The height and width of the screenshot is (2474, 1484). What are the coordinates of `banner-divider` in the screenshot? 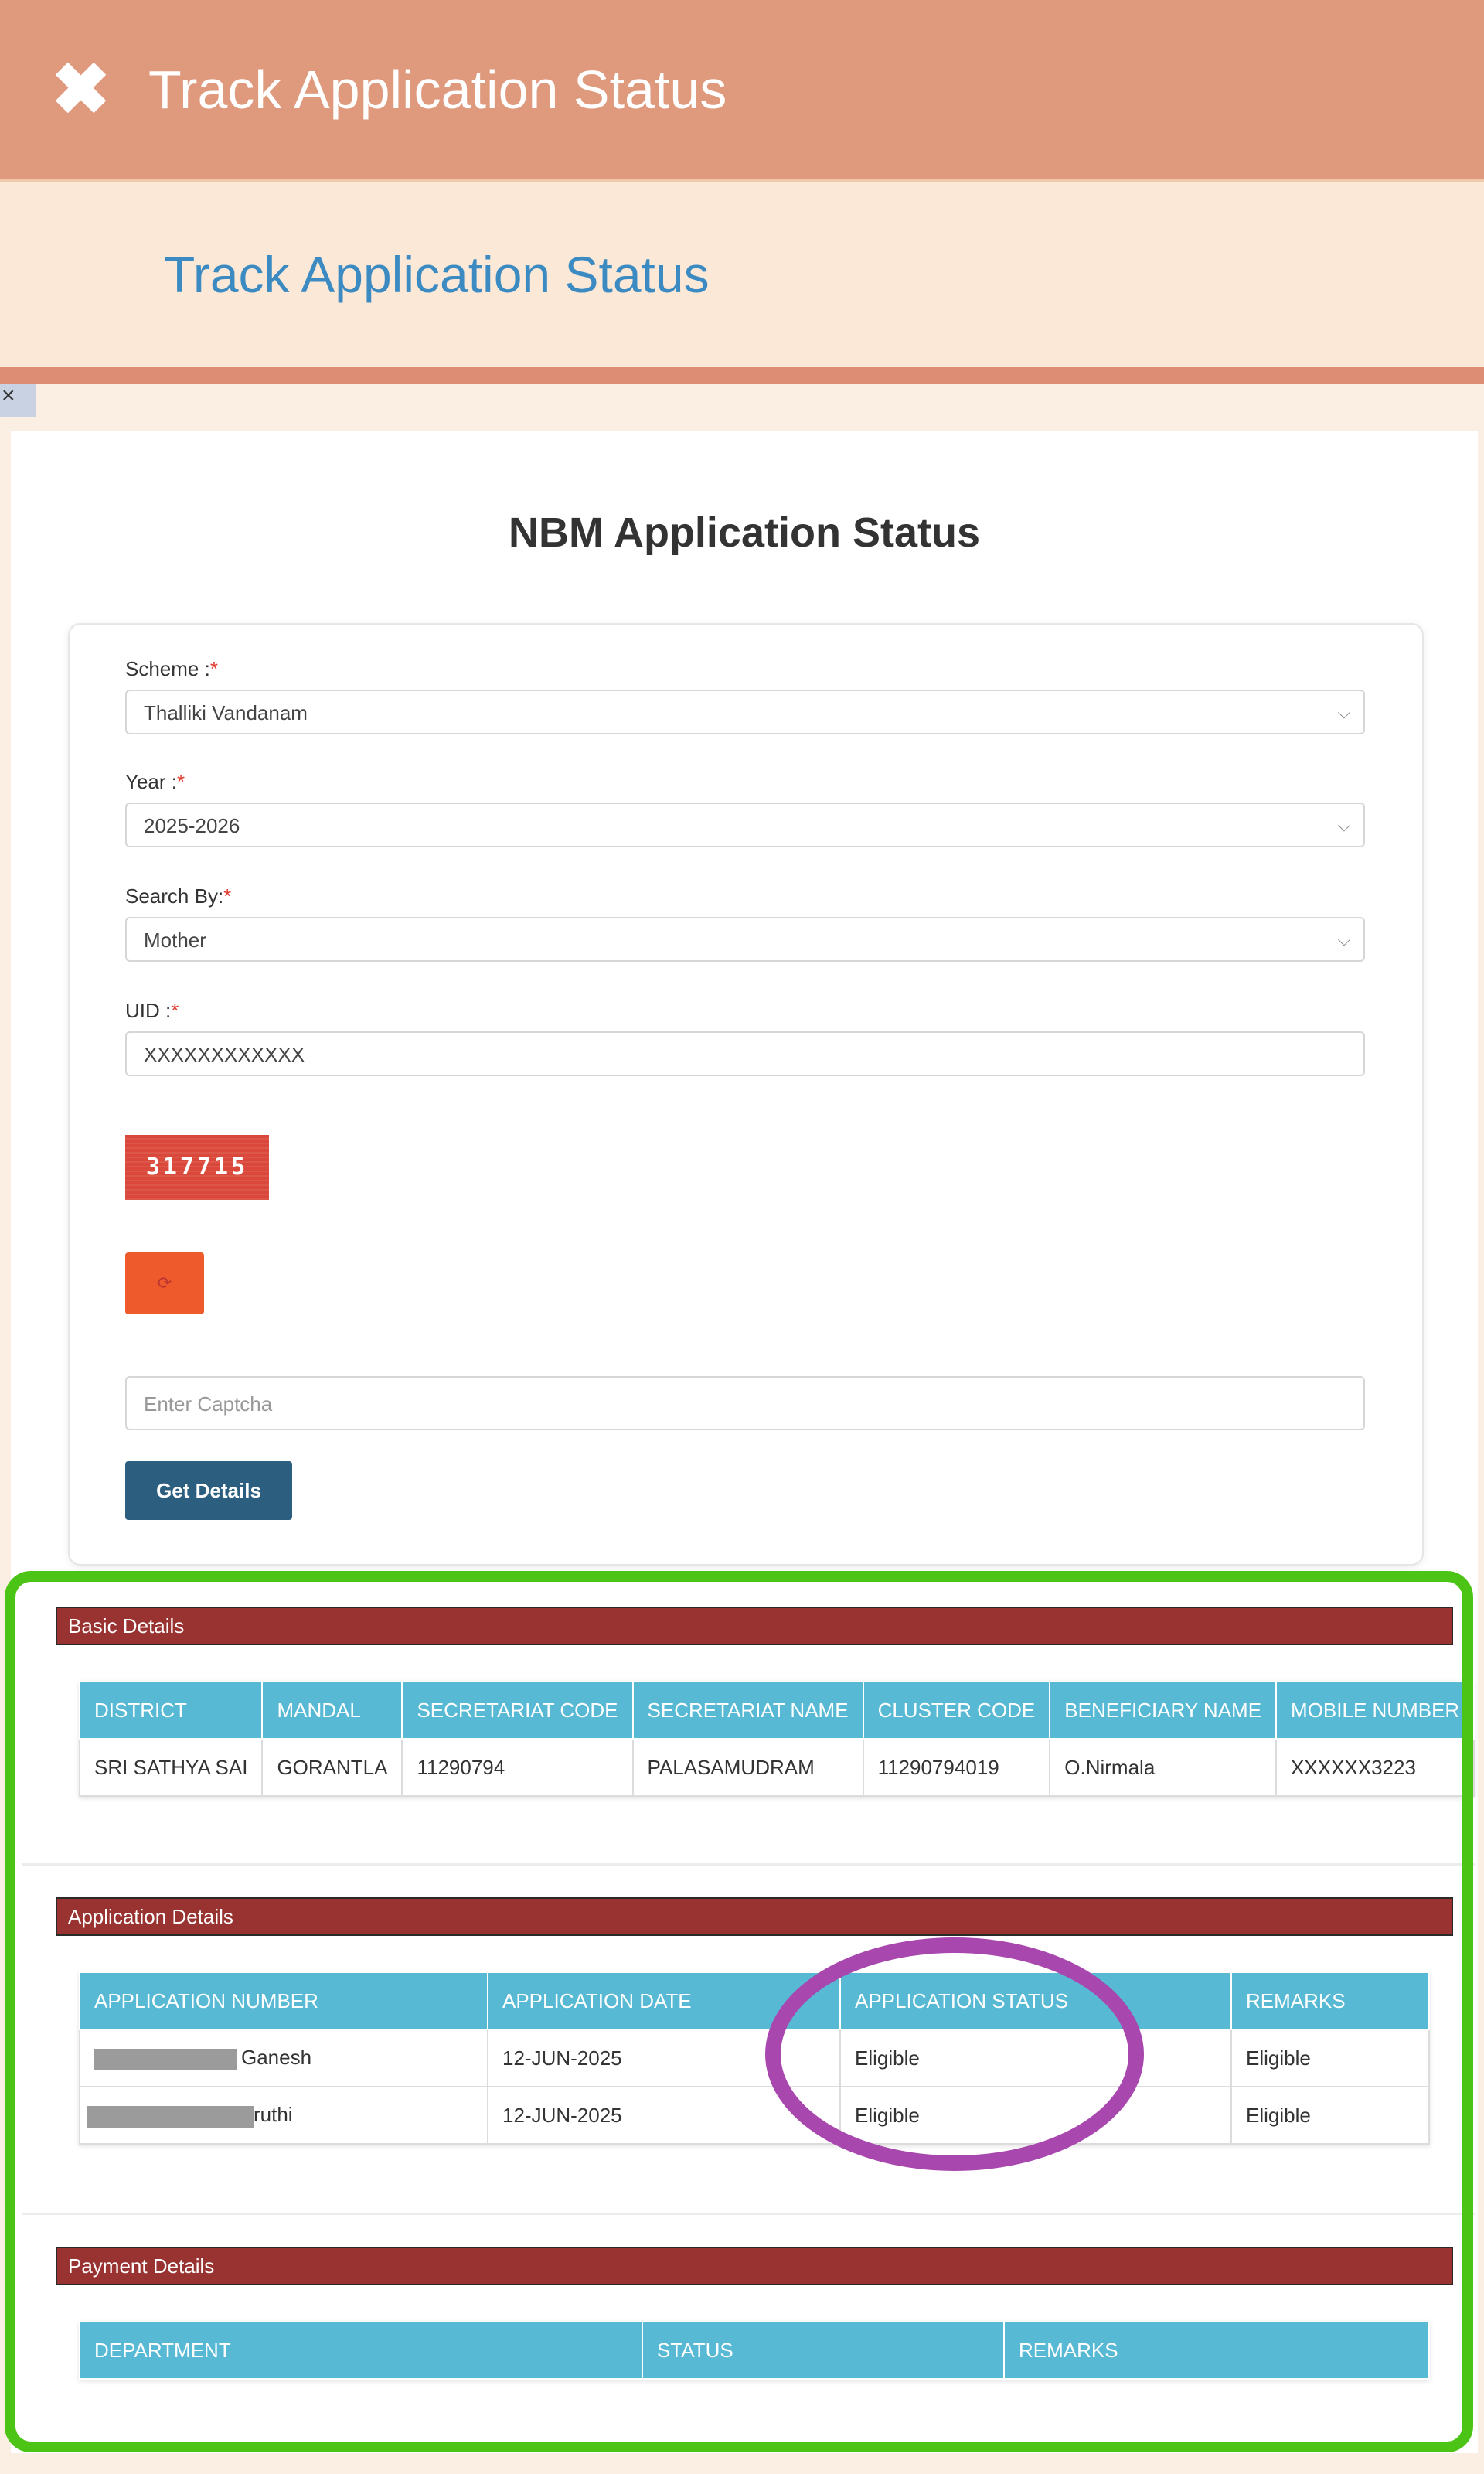 It's located at (742, 375).